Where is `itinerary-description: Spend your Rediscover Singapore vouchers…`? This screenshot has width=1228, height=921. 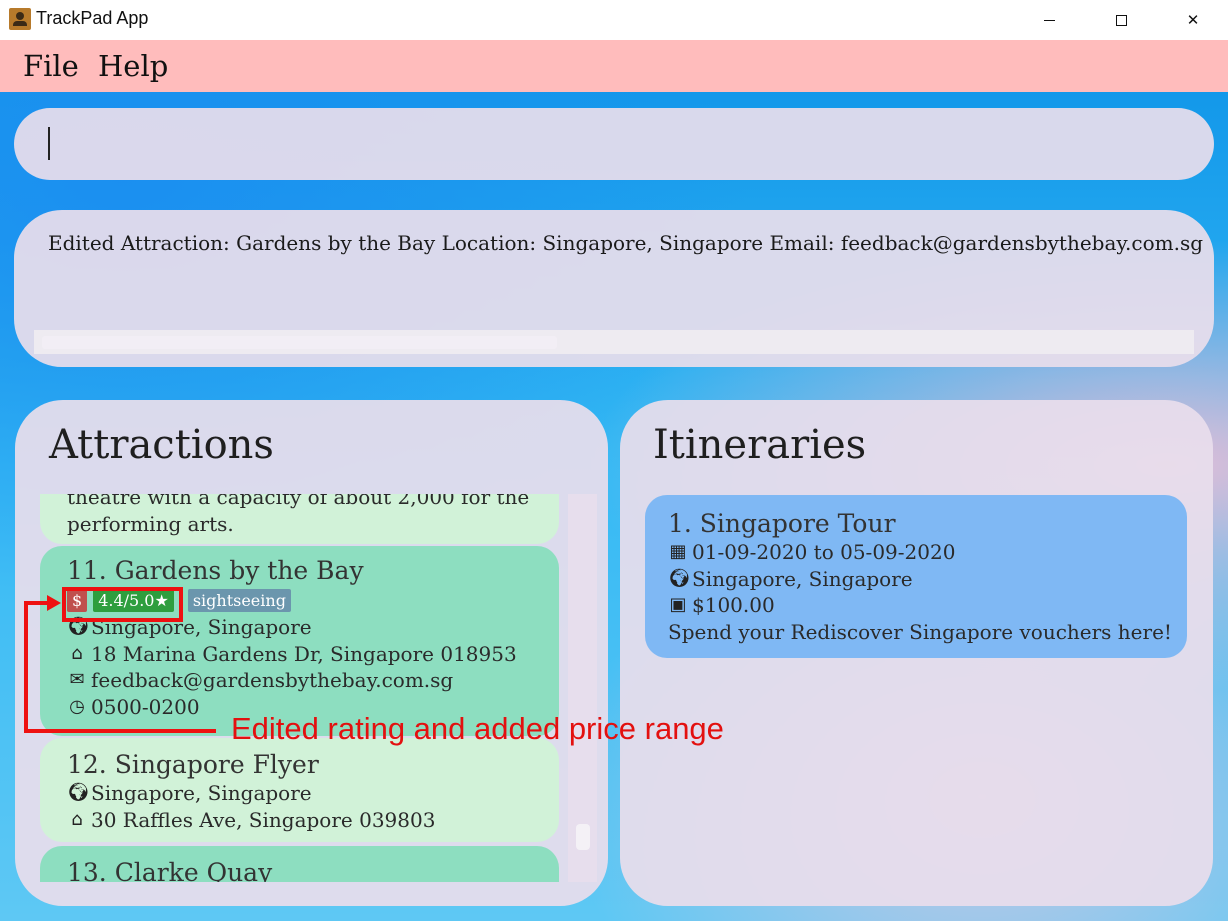 itinerary-description: Spend your Rediscover Singapore vouchers… is located at coordinates (920, 631).